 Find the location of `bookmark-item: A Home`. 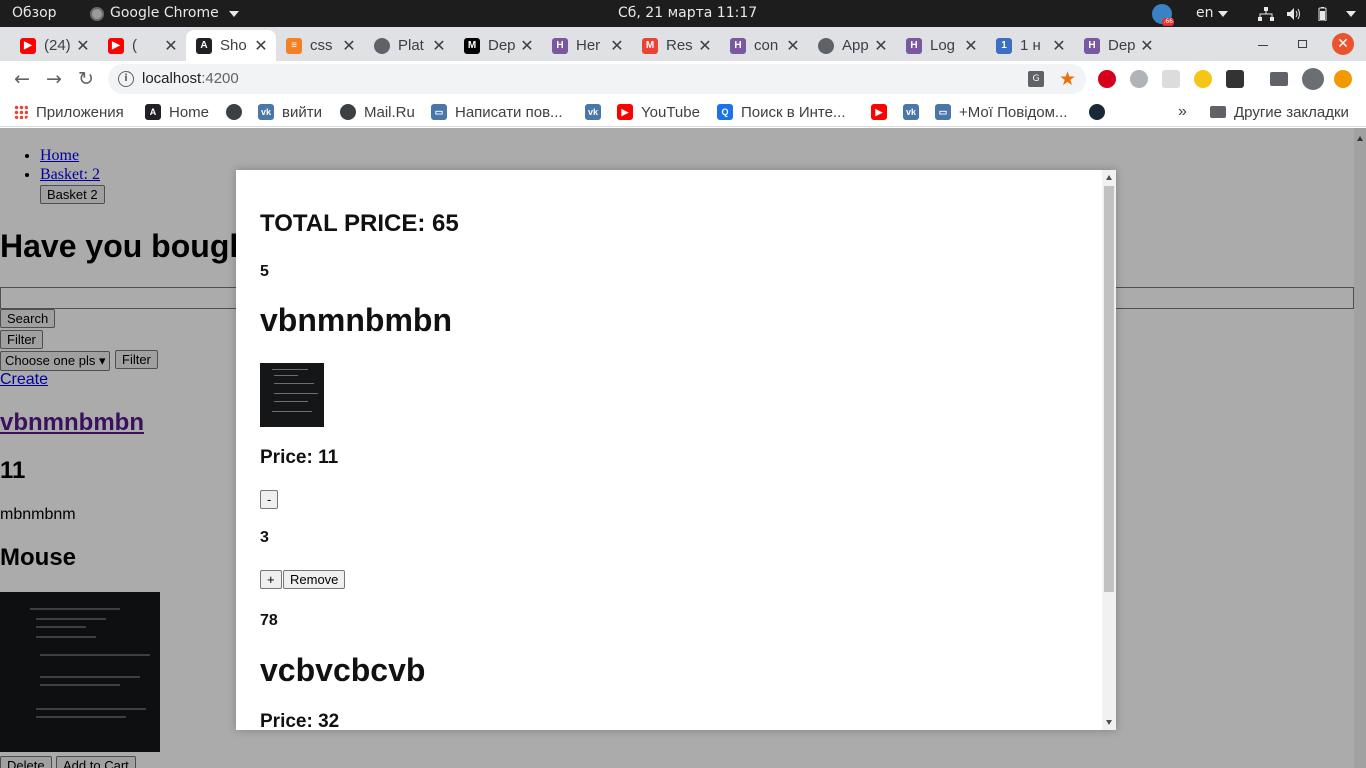

bookmark-item: A Home is located at coordinates (177, 112).